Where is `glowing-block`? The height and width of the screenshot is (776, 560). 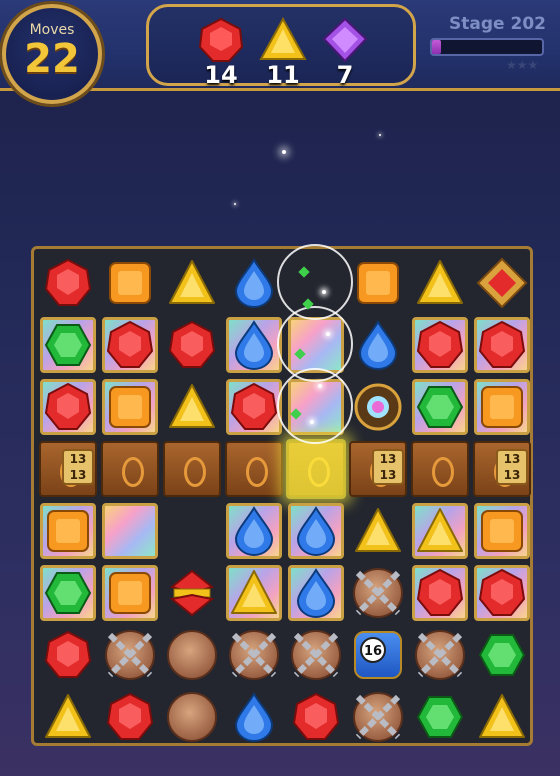 glowing-block is located at coordinates (316, 469).